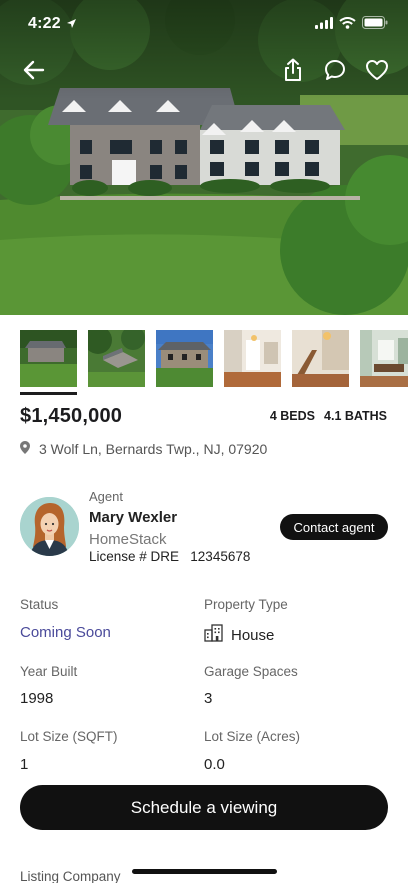  What do you see at coordinates (37, 698) in the screenshot?
I see `year-built-value: 1998` at bounding box center [37, 698].